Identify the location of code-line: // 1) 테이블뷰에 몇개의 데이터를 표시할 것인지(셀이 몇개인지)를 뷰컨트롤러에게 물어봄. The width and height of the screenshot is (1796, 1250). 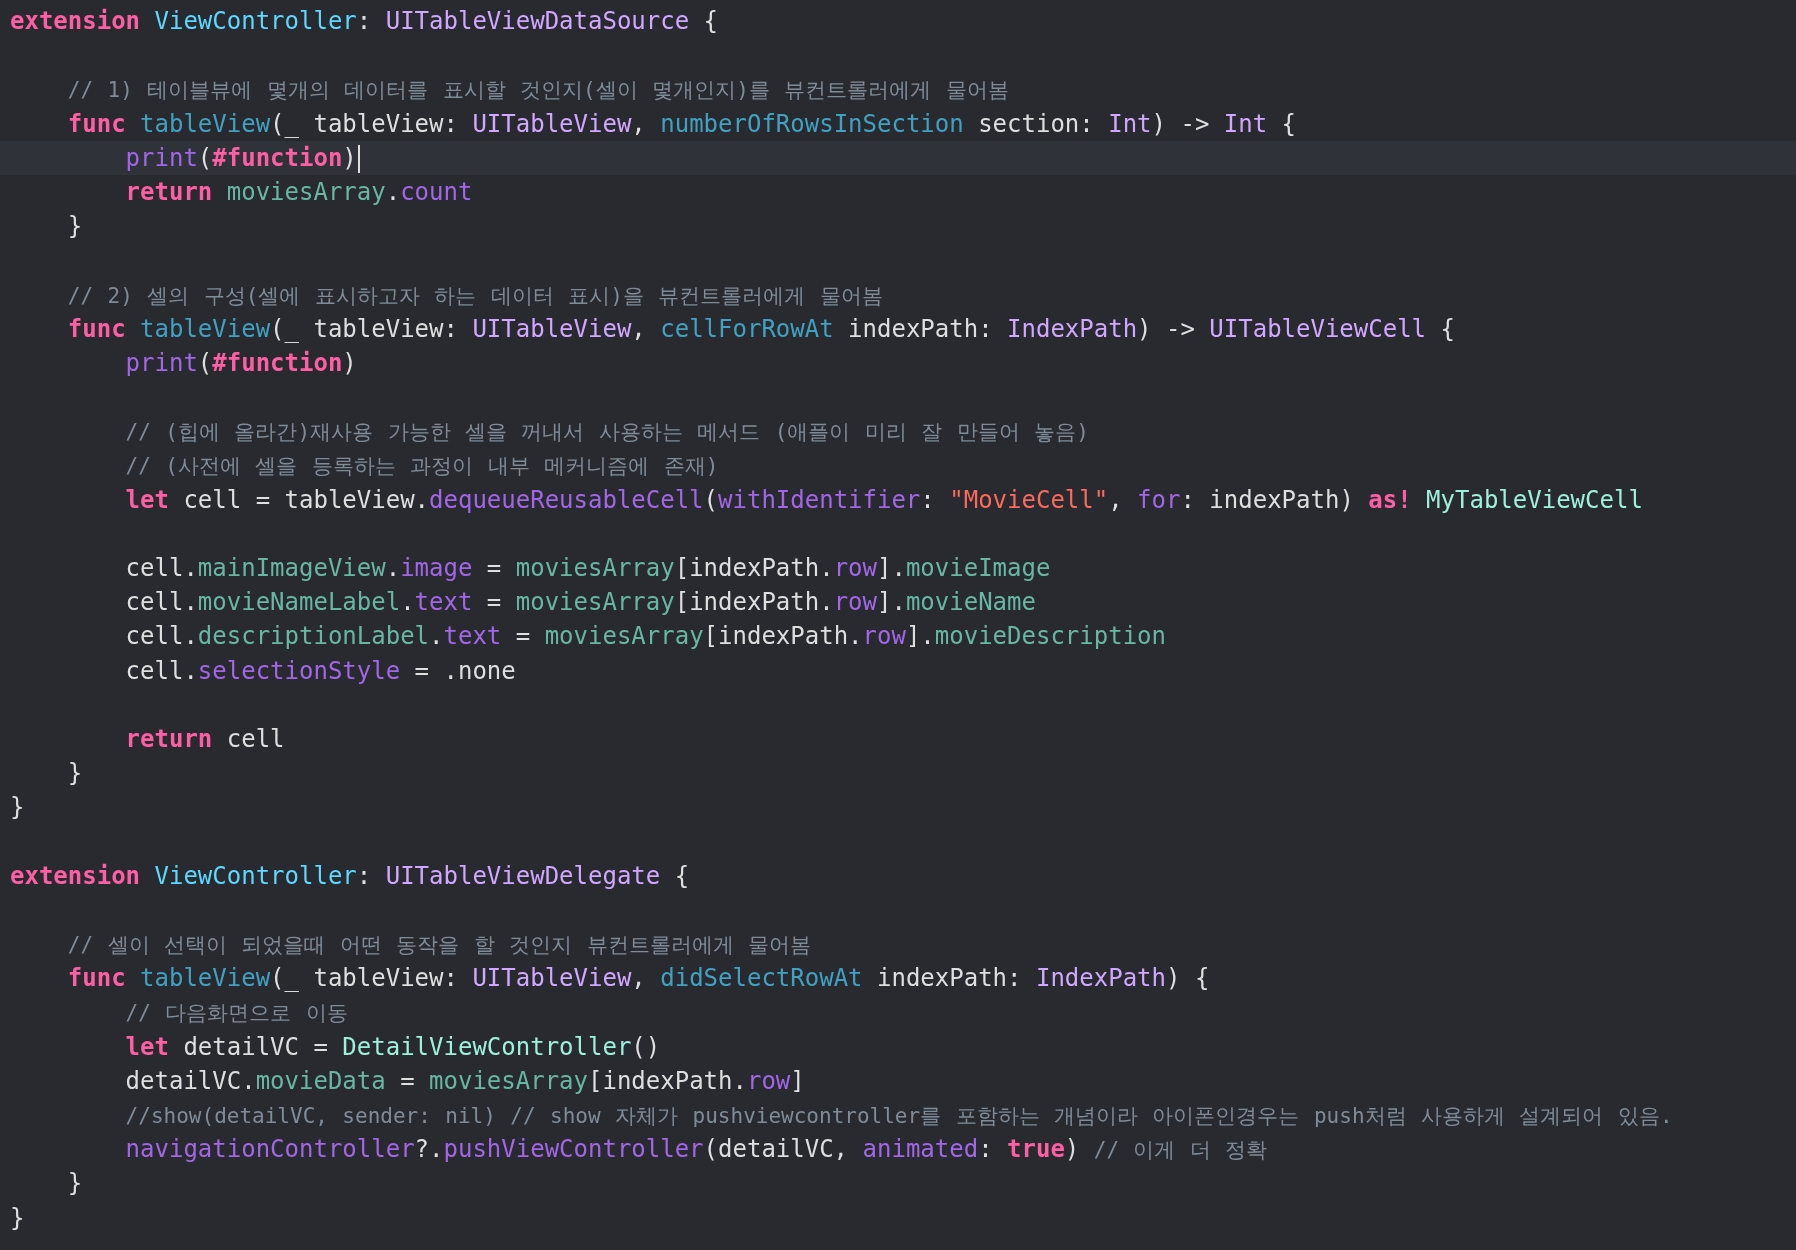
(538, 91).